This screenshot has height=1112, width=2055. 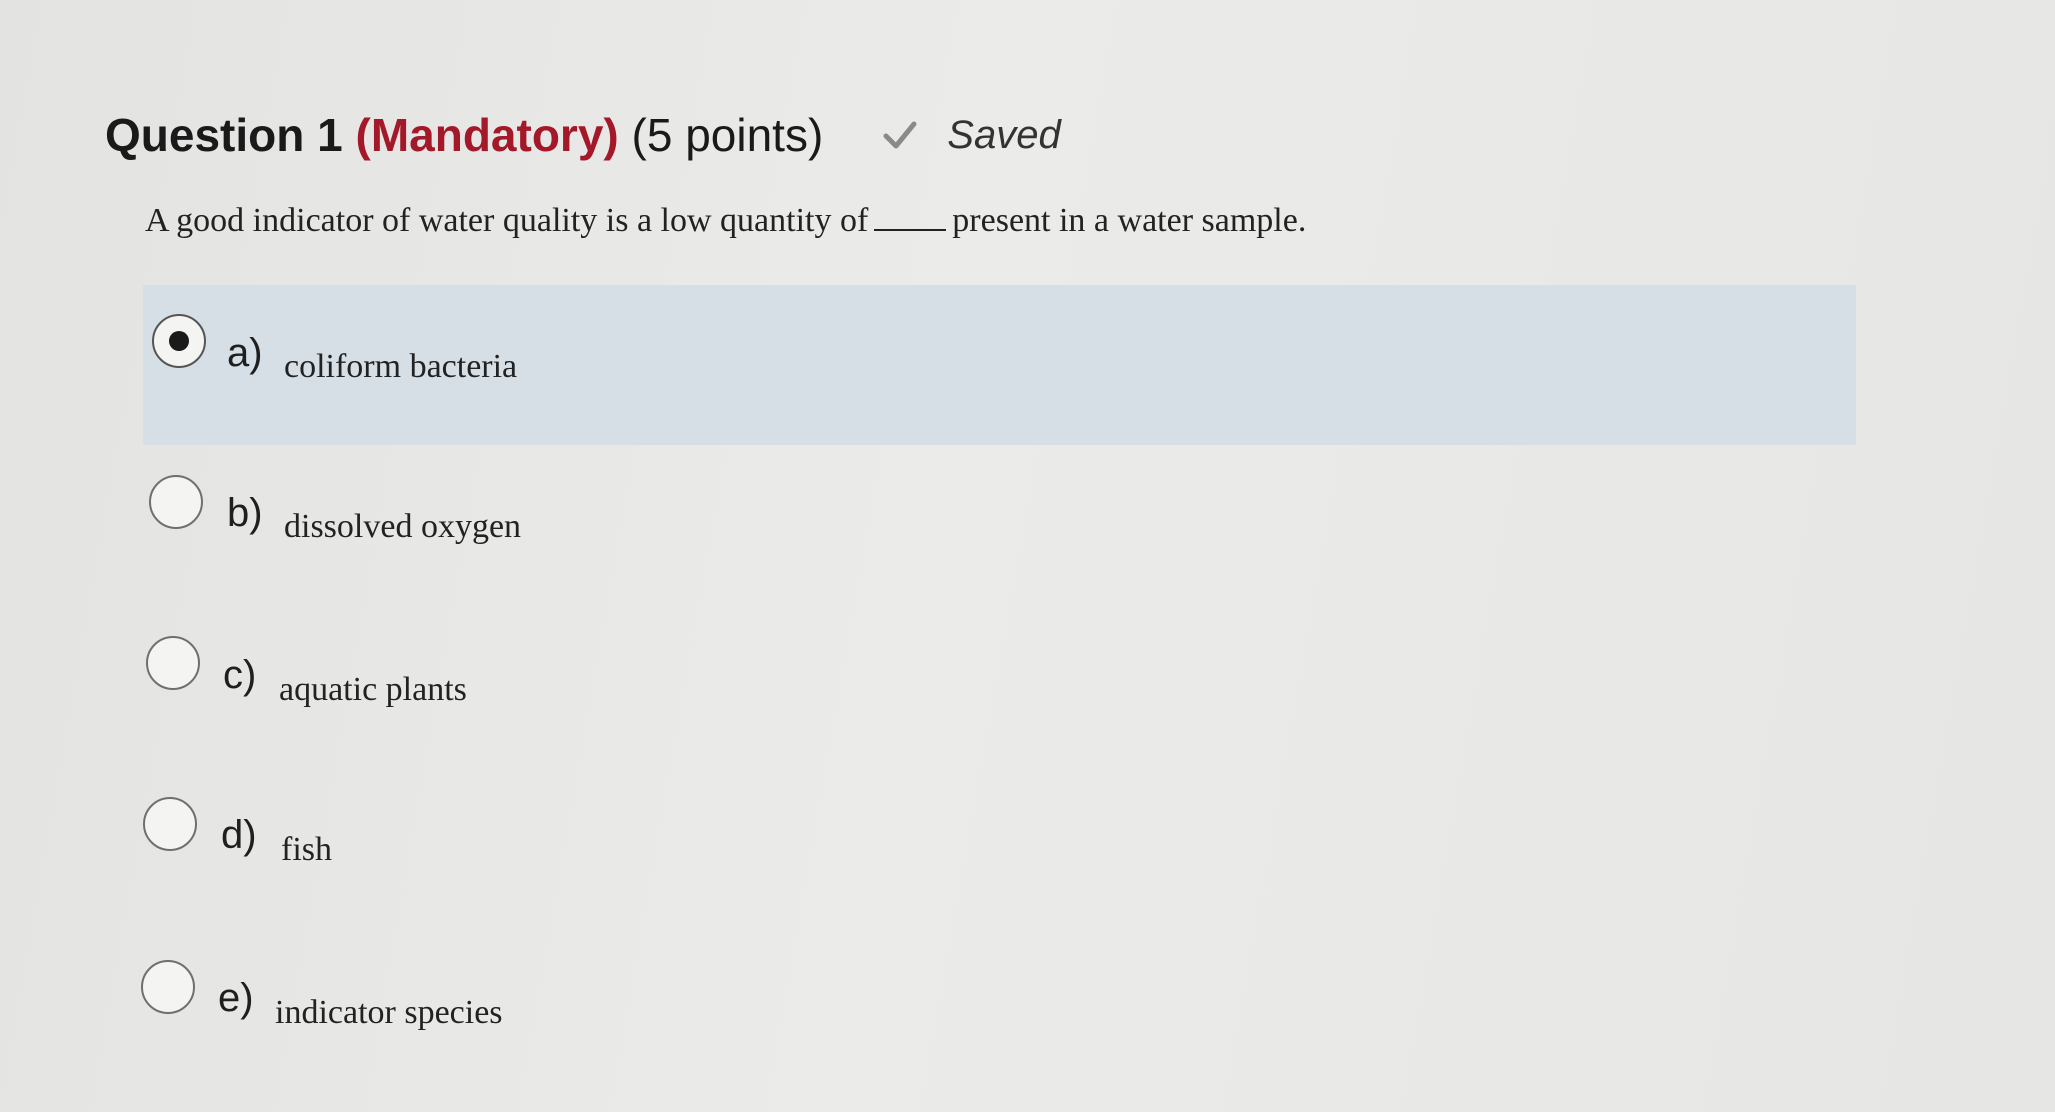 I want to click on radio-selected-dot, so click(x=179, y=341).